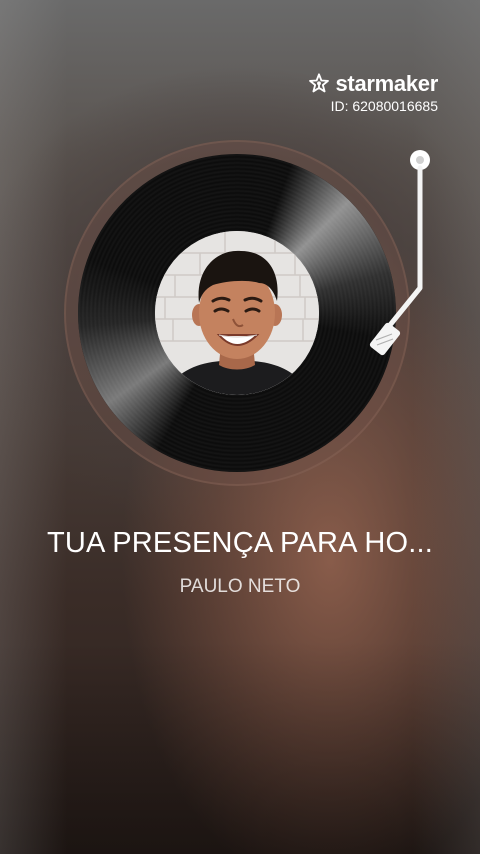 The image size is (480, 854). I want to click on singer-cover-photo, so click(237, 313).